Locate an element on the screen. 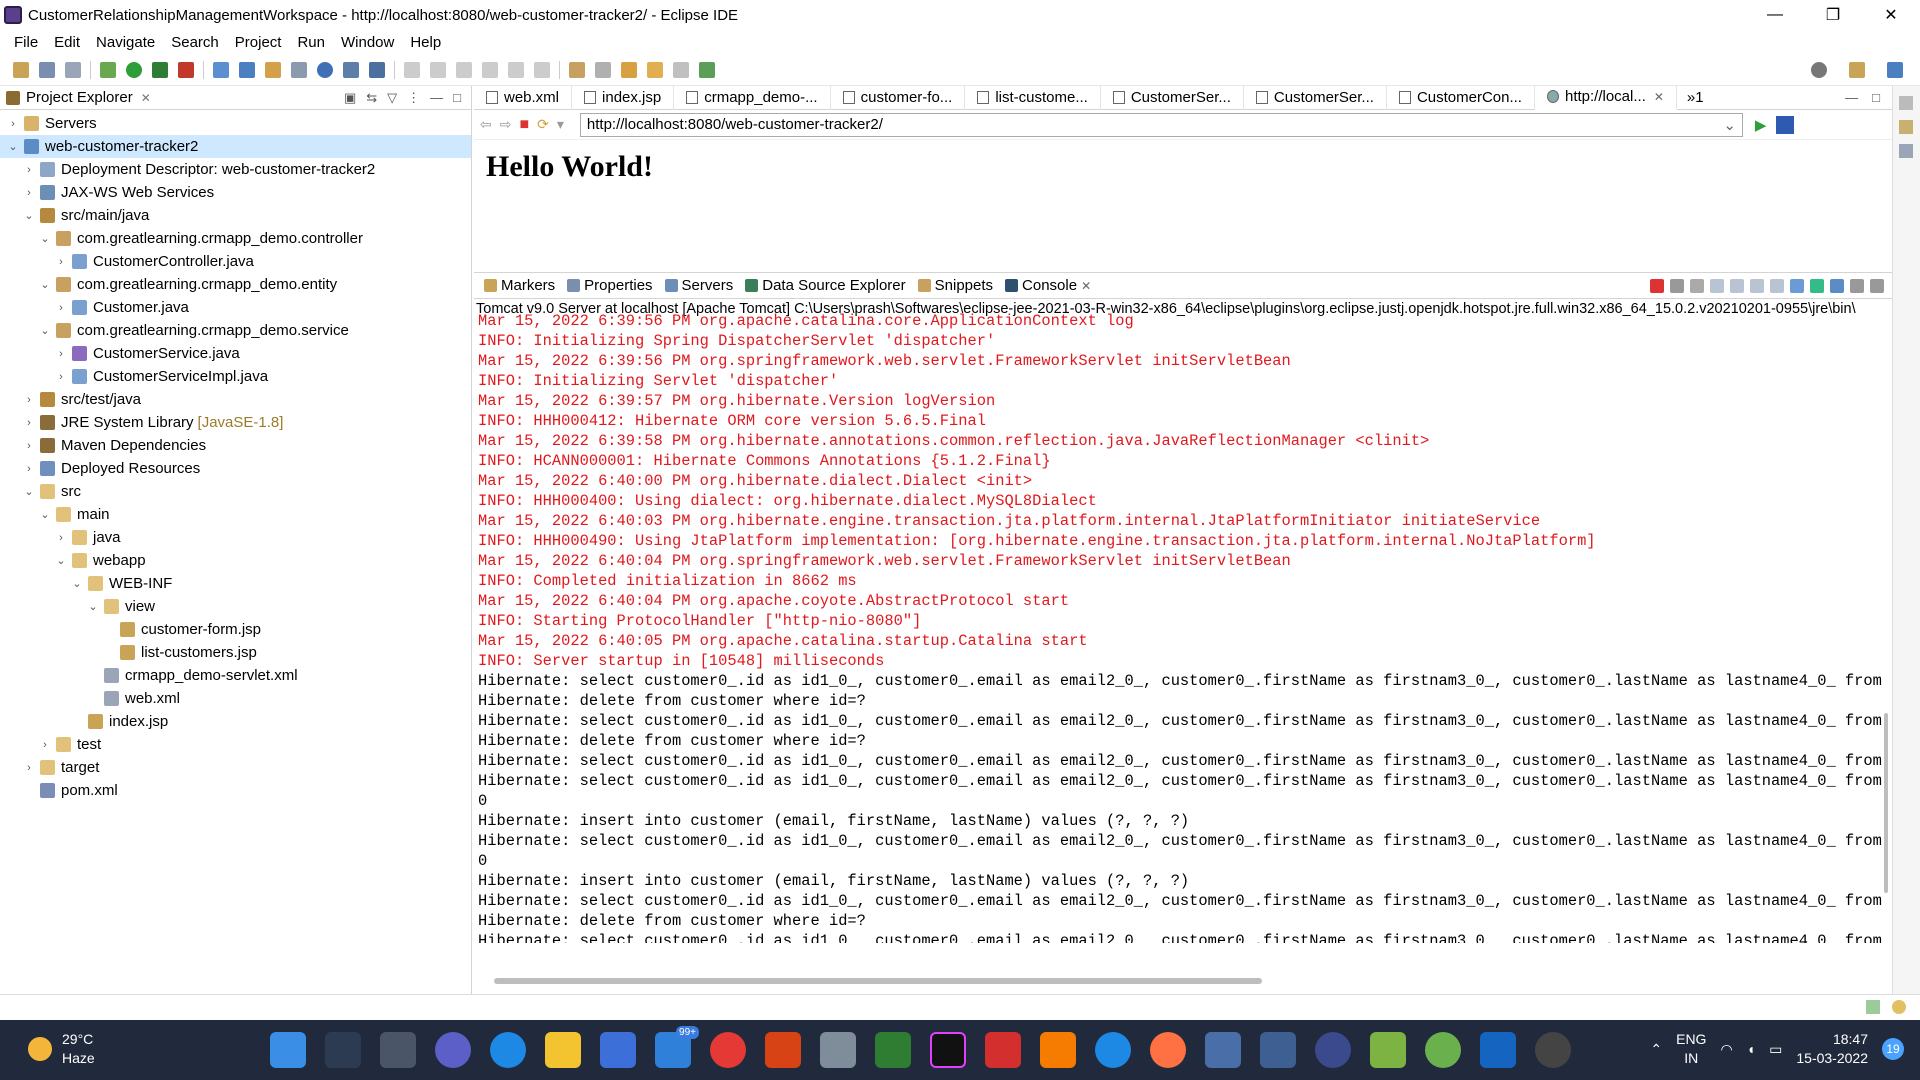 Image resolution: width=1920 pixels, height=1080 pixels. new-server-icon is located at coordinates (221, 69).